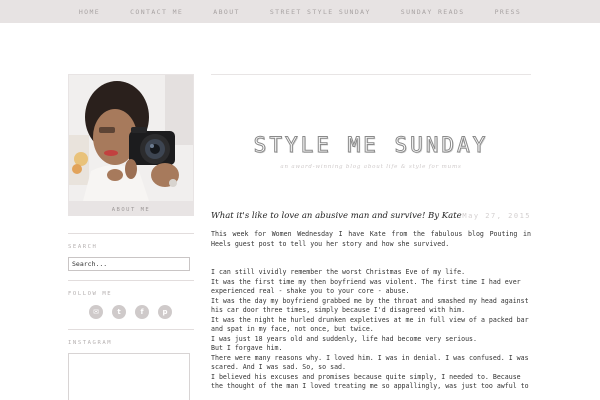 The height and width of the screenshot is (400, 600). What do you see at coordinates (131, 312) in the screenshot?
I see `social-links: ✉ t f p` at bounding box center [131, 312].